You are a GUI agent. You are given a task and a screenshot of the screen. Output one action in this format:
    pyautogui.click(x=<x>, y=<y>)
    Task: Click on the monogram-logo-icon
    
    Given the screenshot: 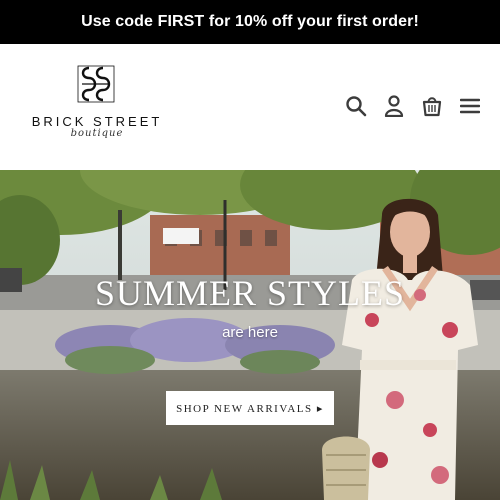 What is the action you would take?
    pyautogui.click(x=96, y=84)
    